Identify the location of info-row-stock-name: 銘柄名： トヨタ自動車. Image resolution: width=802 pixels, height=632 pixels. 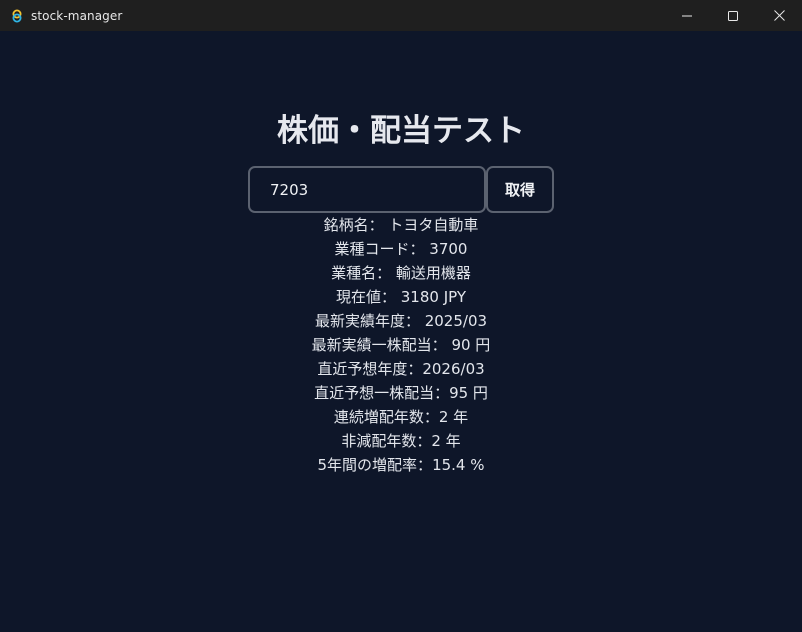
(401, 225).